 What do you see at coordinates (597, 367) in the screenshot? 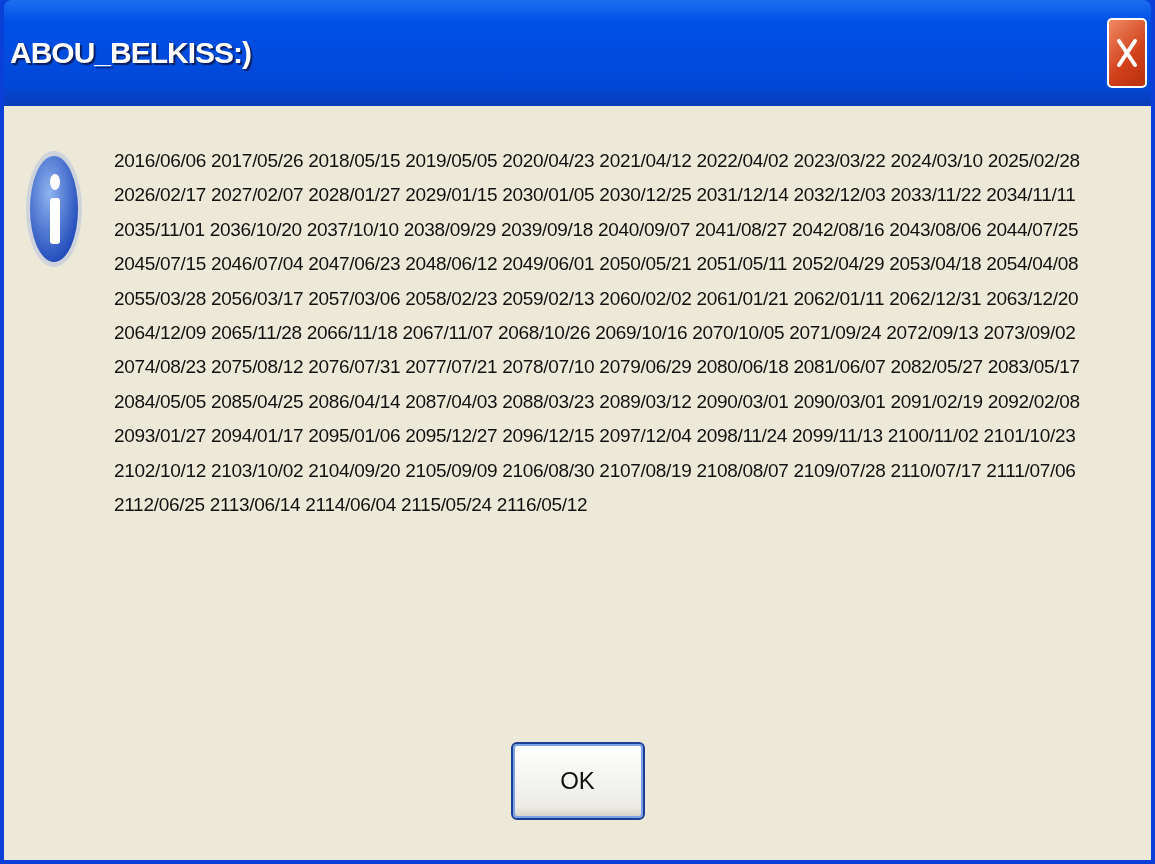
I see `message-text: 2074/08/23 2075/08/12 2076/07/31 2077/07/21 2078/07/10 2079/06/29 2080/06/18 2081/06/07 2082/05/27 2083/05/17` at bounding box center [597, 367].